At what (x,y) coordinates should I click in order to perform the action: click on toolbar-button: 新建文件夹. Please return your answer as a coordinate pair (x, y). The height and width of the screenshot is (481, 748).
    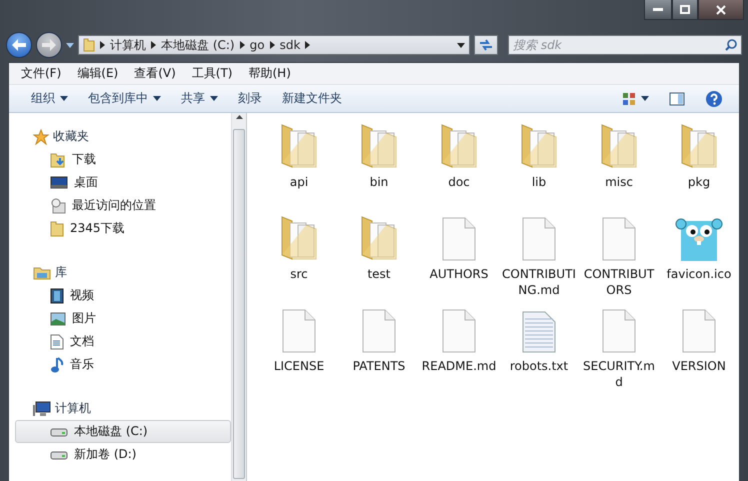
    Looking at the image, I should click on (312, 98).